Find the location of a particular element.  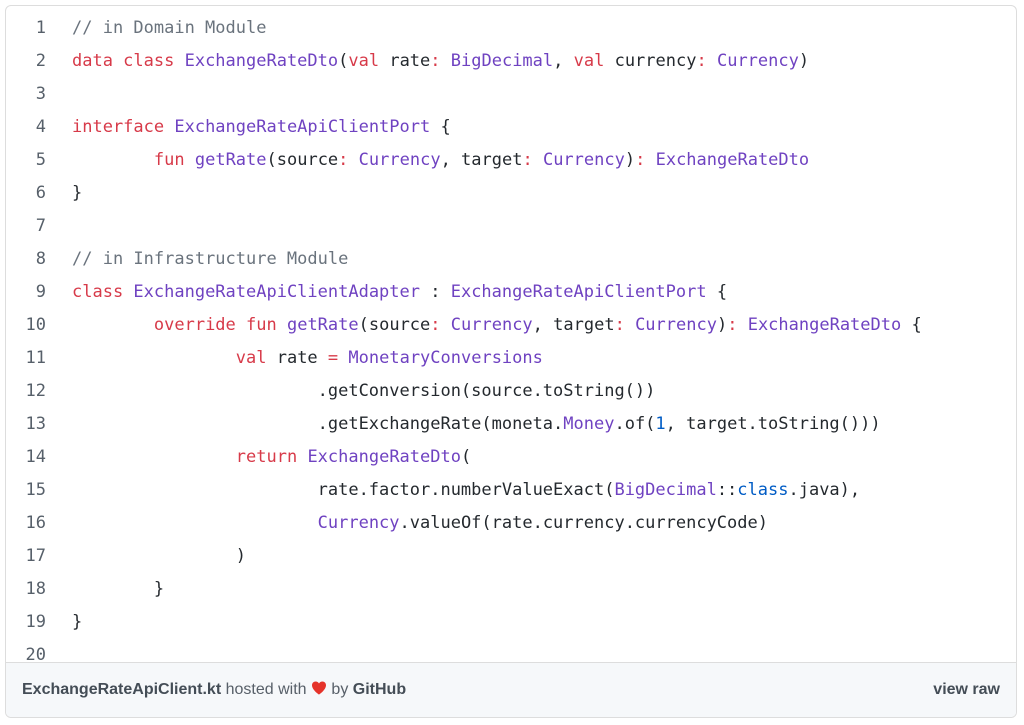

line-number: 11 is located at coordinates (35, 358).